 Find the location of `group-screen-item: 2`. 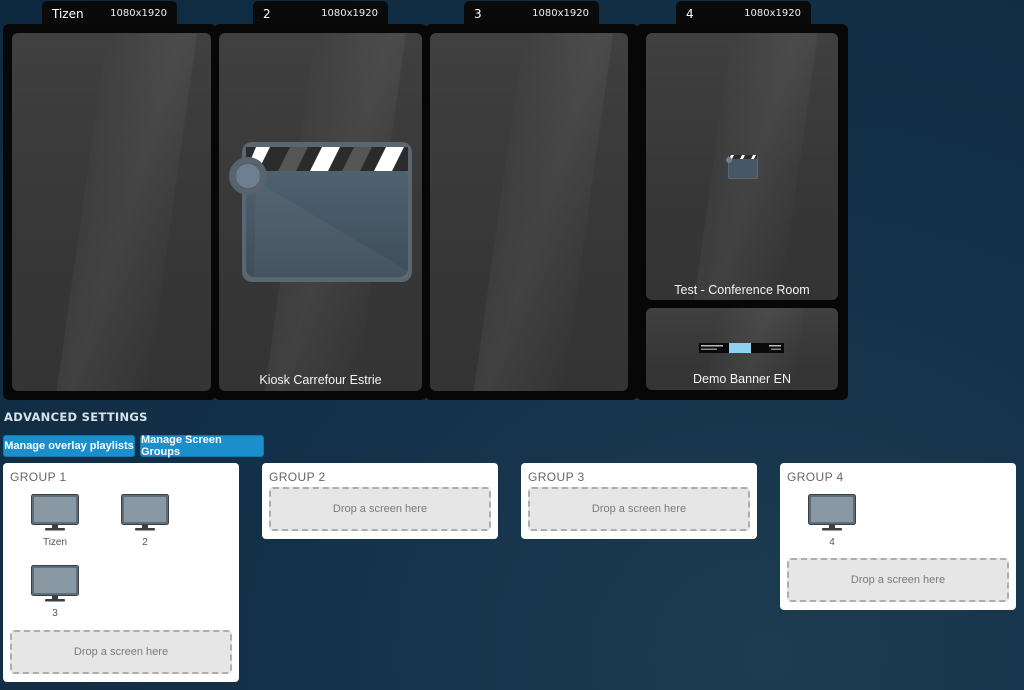

group-screen-item: 2 is located at coordinates (145, 521).